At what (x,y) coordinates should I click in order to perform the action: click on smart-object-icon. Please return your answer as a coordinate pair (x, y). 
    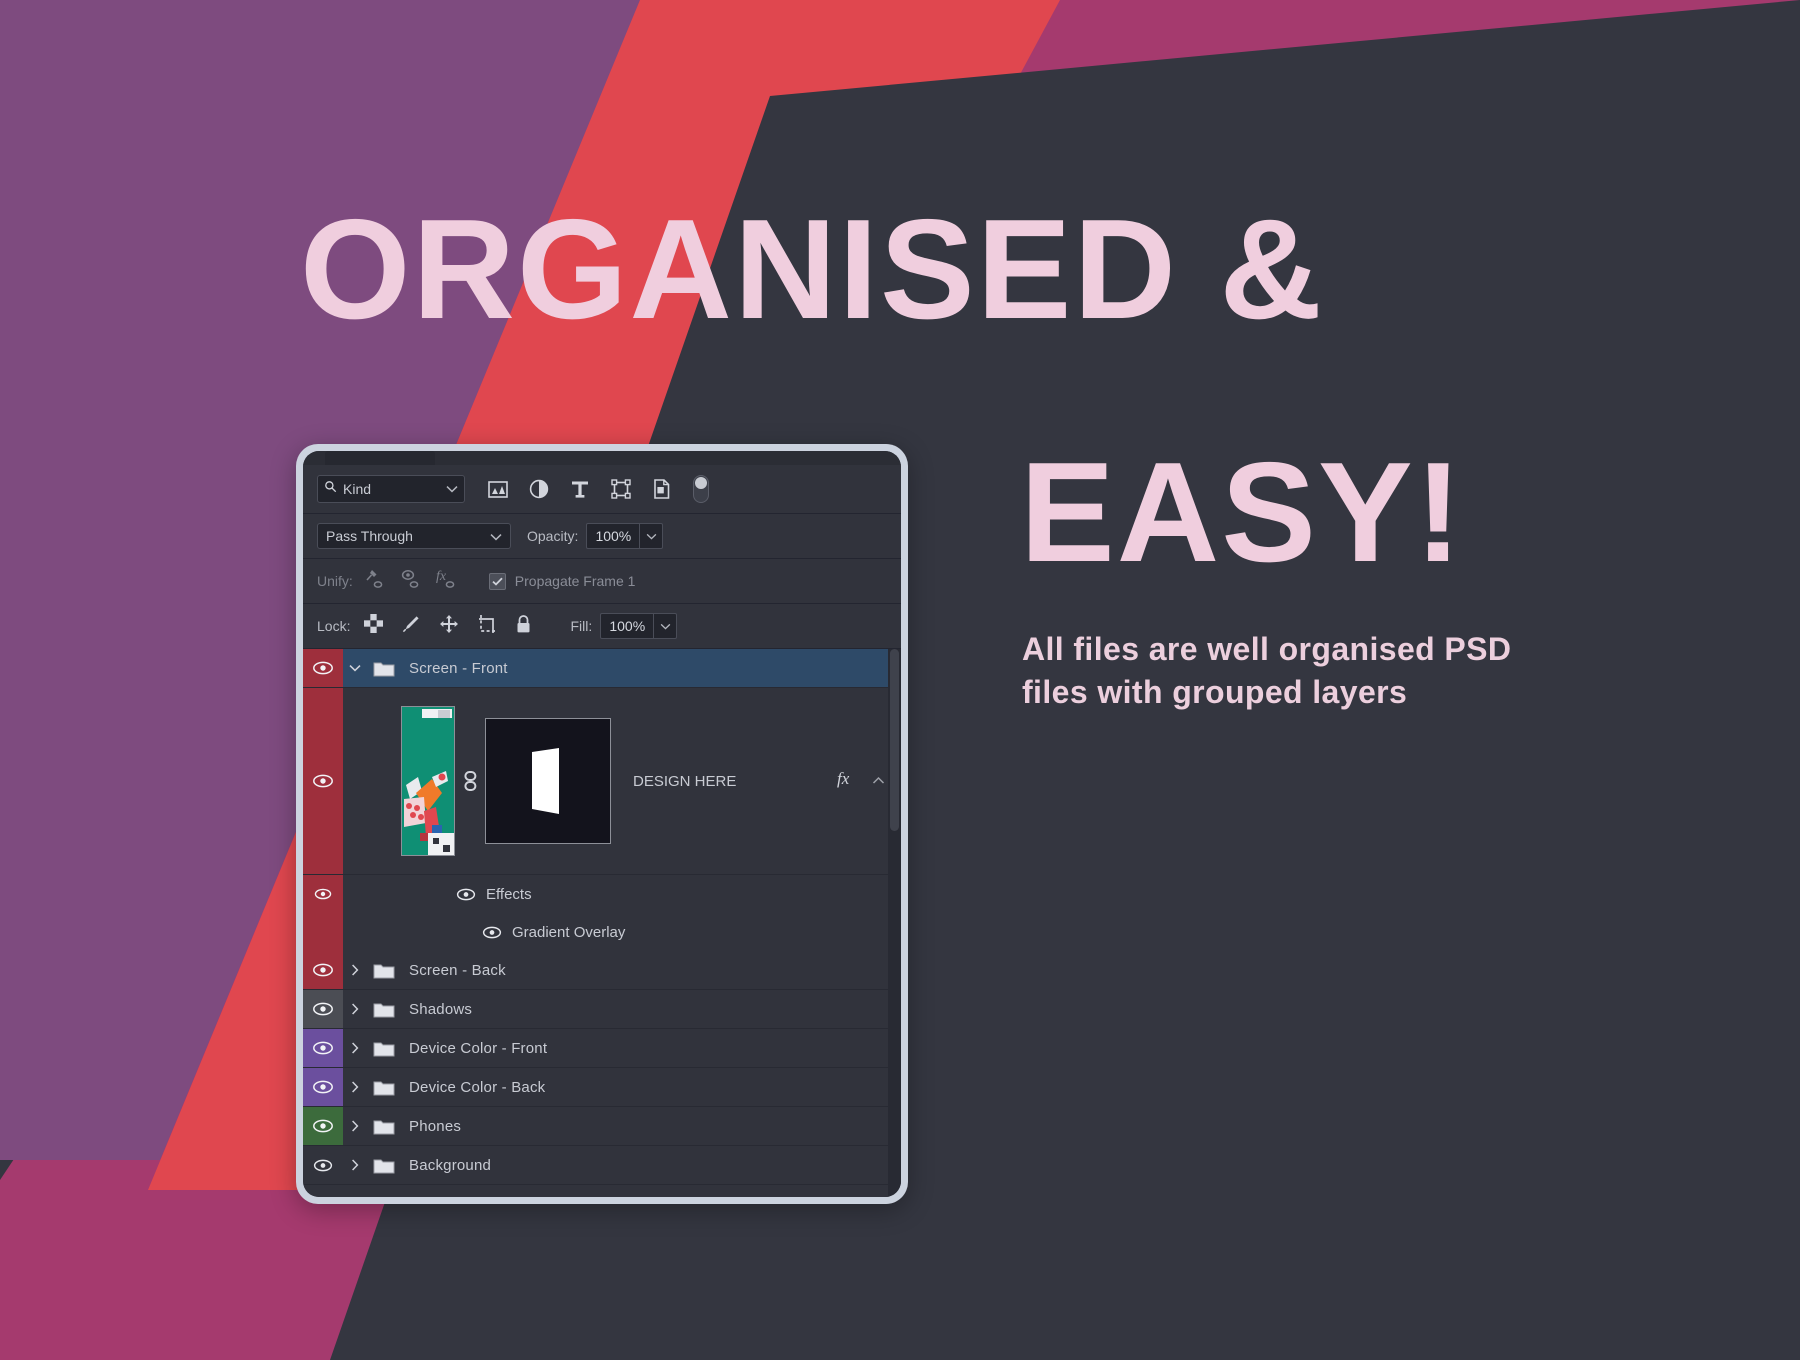
    Looking at the image, I should click on (662, 489).